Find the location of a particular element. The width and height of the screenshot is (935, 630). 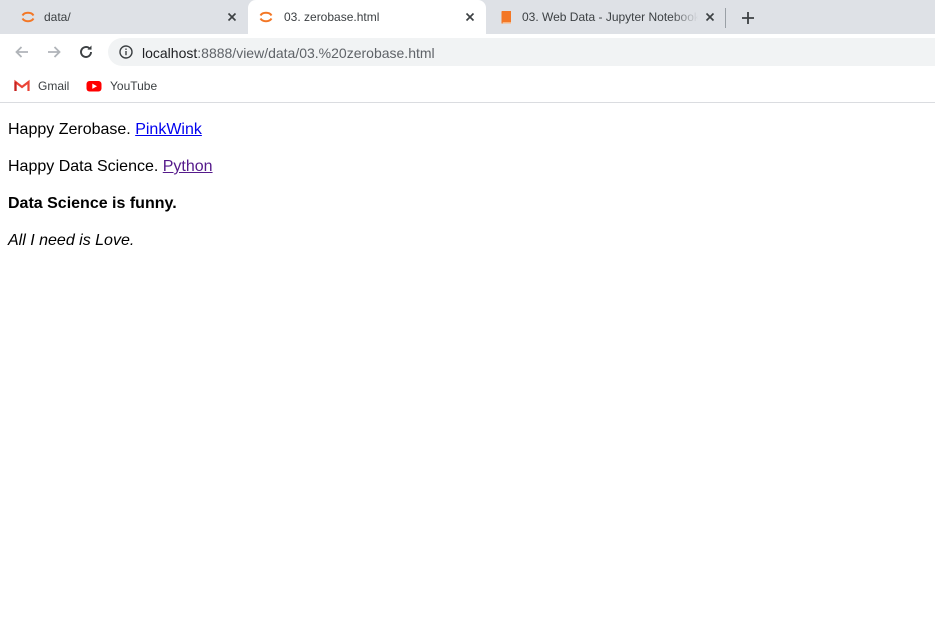

bookmark-youtube: YouTube is located at coordinates (121, 86).